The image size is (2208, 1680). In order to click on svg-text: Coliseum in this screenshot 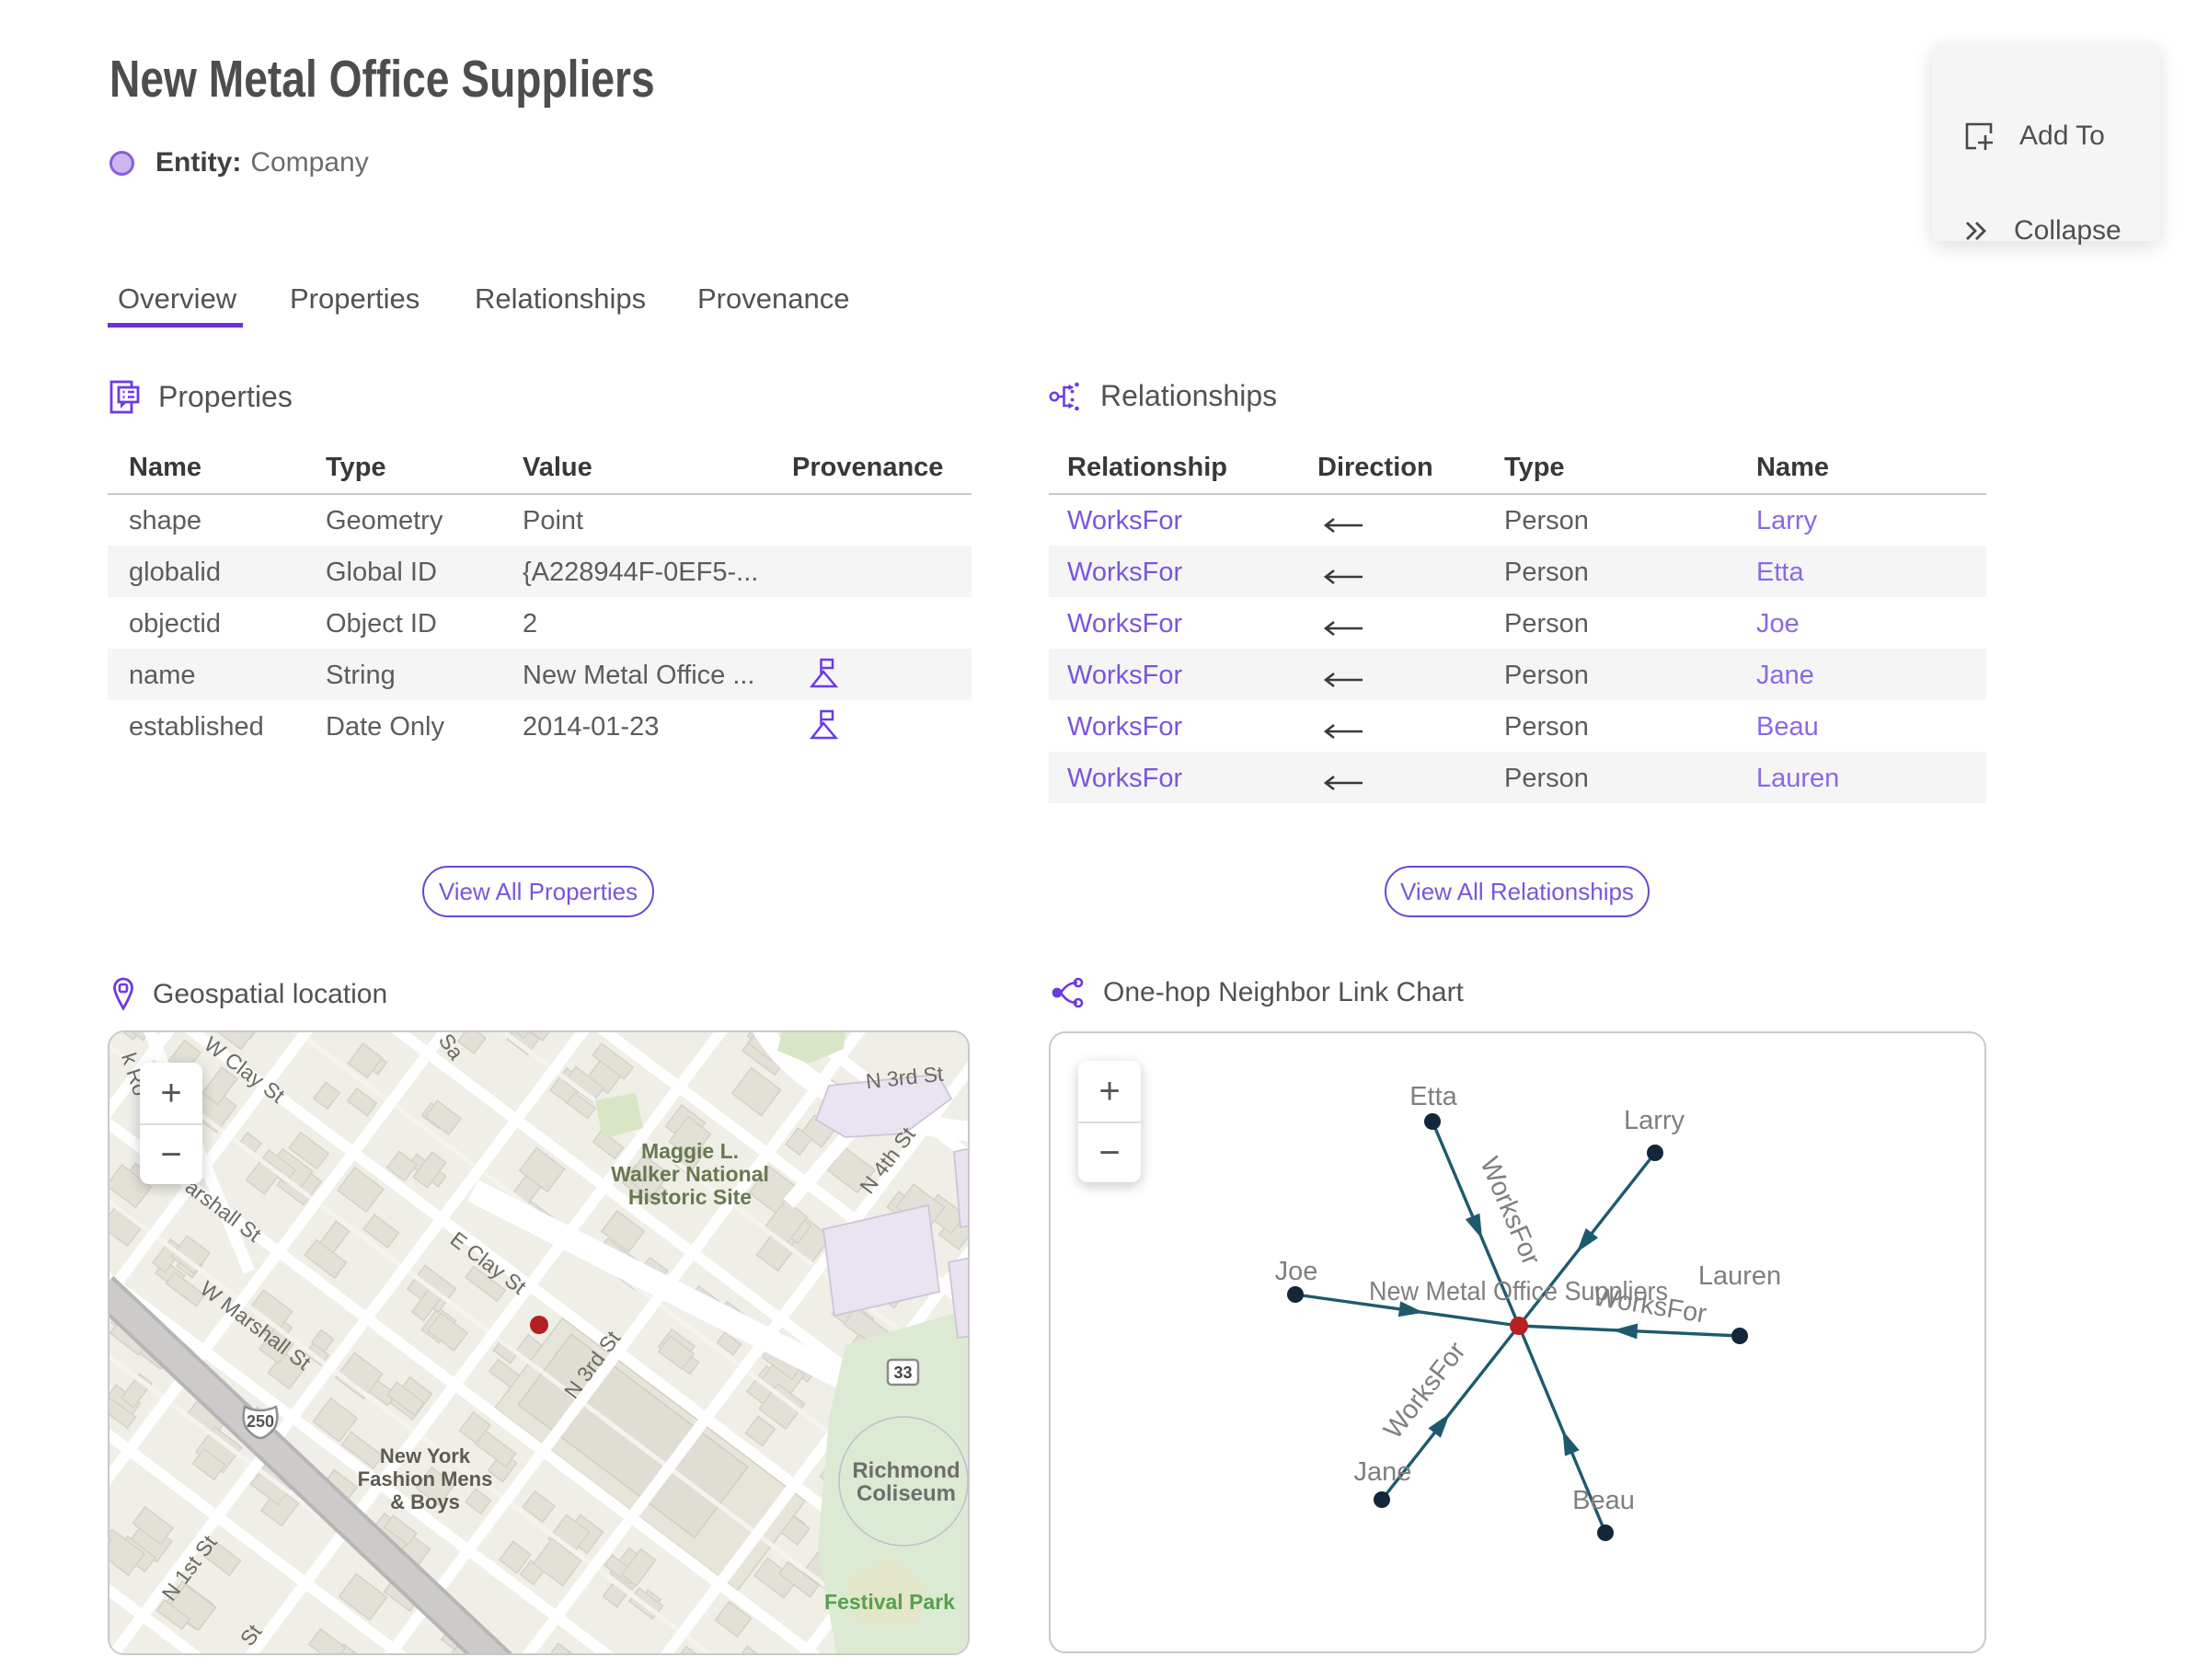, I will do `click(906, 1493)`.